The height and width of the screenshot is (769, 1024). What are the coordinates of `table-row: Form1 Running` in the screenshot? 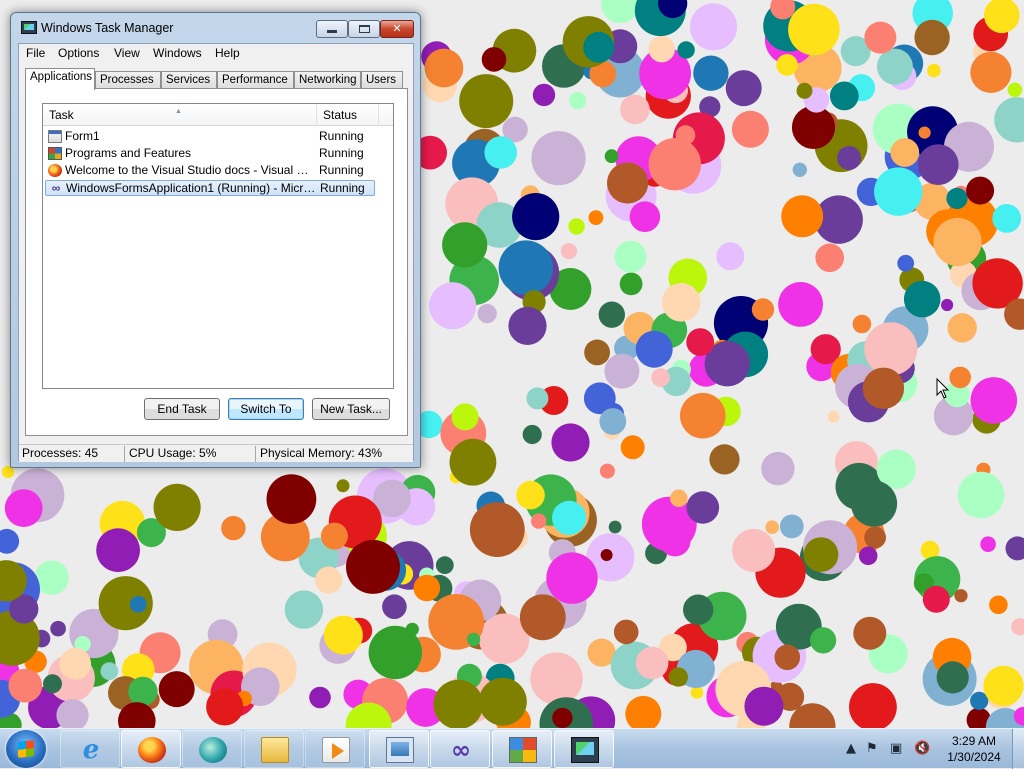 It's located at (210, 137).